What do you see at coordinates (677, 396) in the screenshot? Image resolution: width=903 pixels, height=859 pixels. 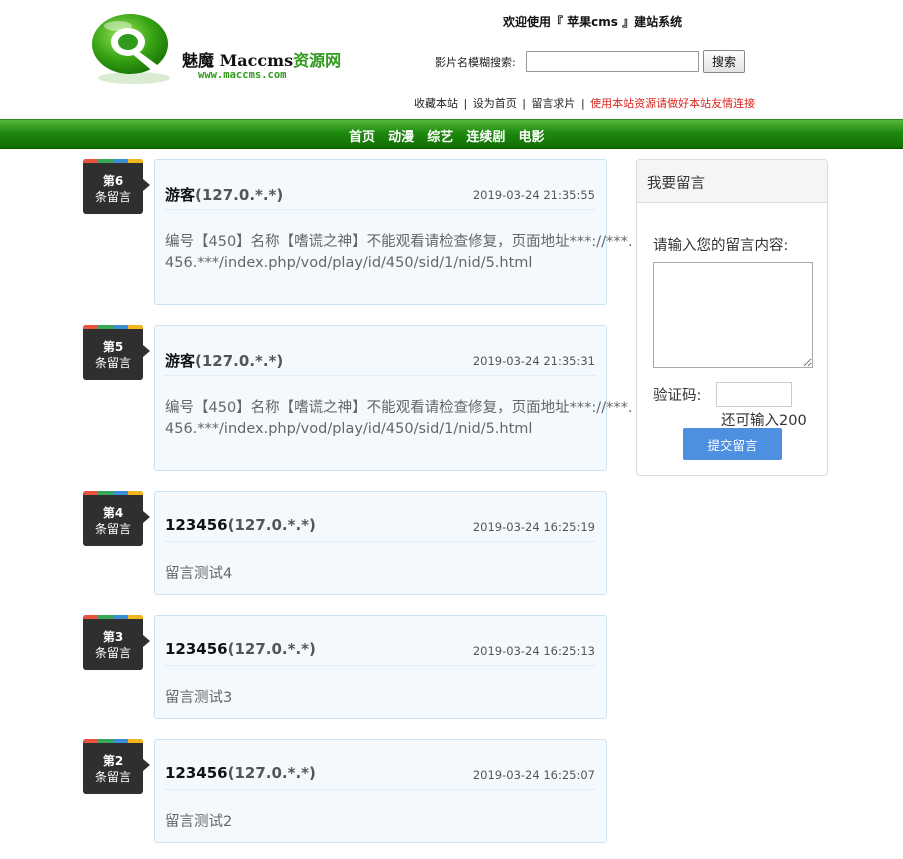 I see `captcha-label: 验证码:` at bounding box center [677, 396].